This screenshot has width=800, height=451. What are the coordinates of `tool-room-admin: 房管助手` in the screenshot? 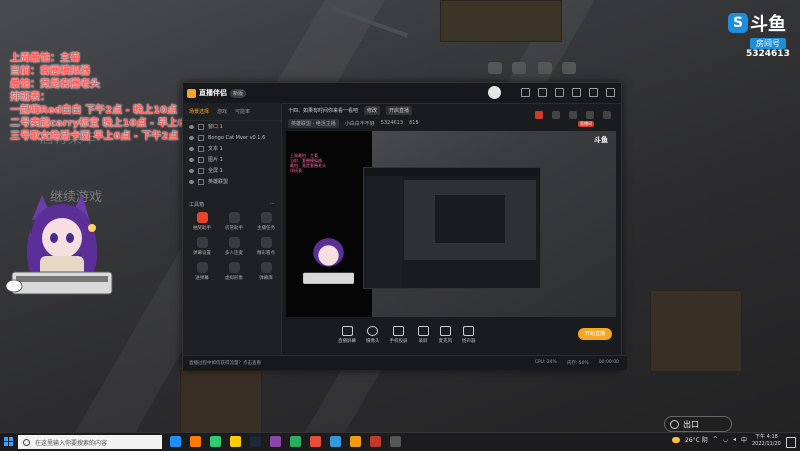 It's located at (234, 221).